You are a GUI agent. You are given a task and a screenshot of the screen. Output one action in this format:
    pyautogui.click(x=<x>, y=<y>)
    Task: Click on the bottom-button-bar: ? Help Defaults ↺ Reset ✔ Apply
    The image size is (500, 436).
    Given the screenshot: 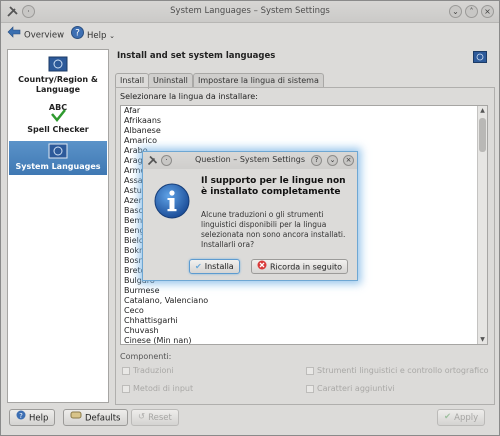 What is the action you would take?
    pyautogui.click(x=250, y=420)
    